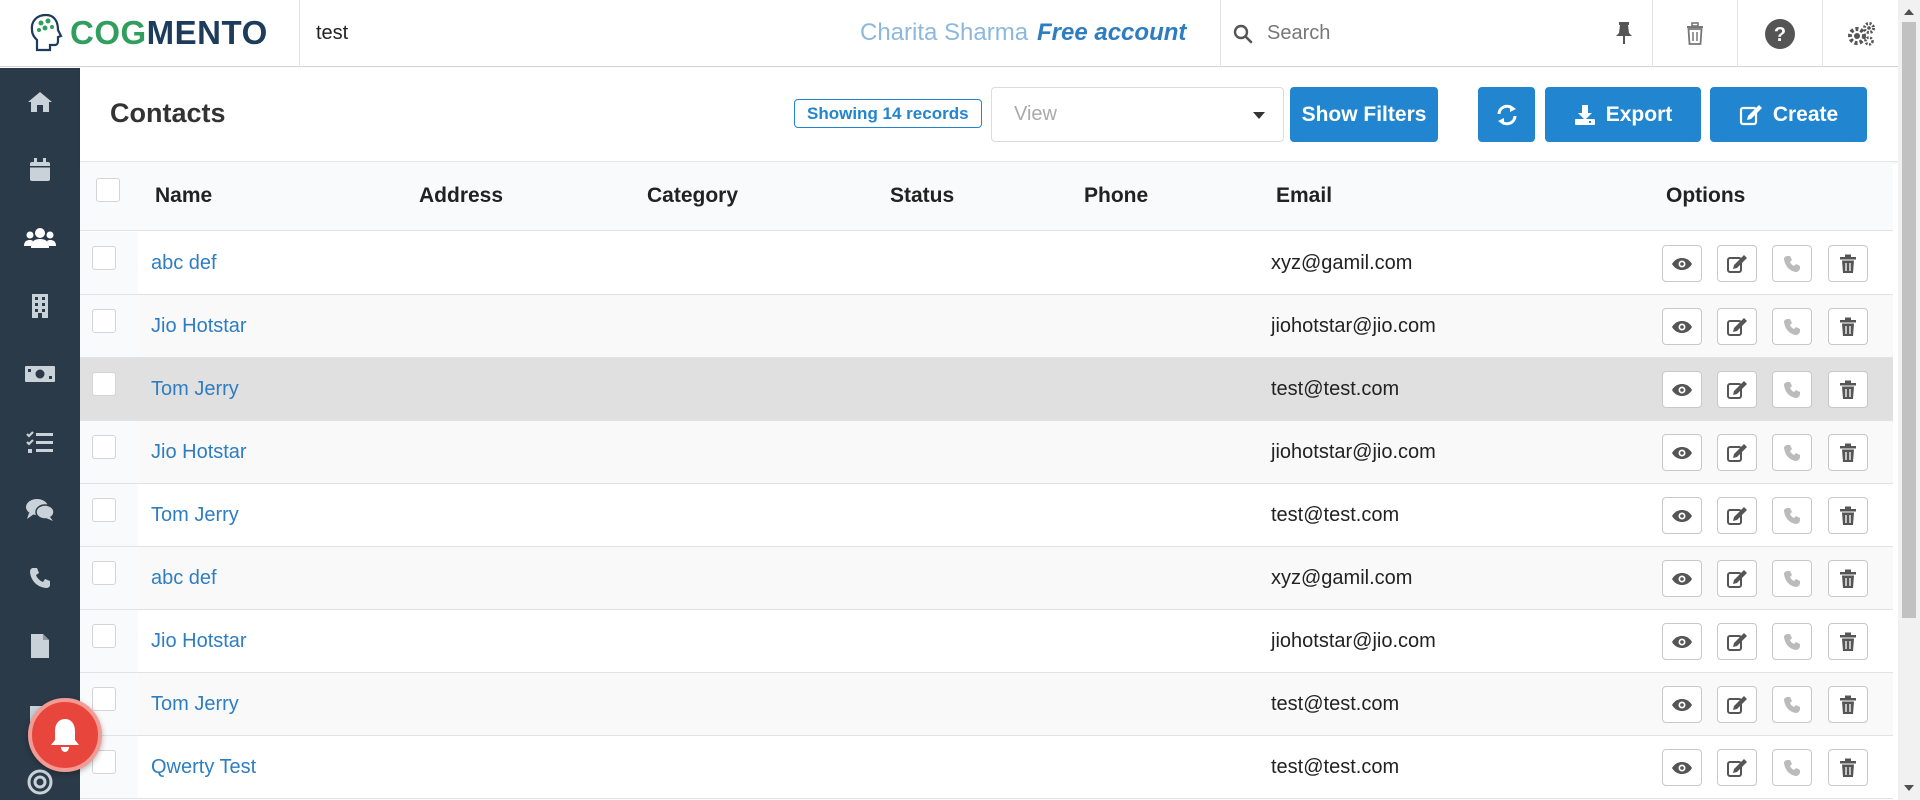 The width and height of the screenshot is (1920, 800). I want to click on table-row: Qwerty Test test@test.com, so click(986, 767).